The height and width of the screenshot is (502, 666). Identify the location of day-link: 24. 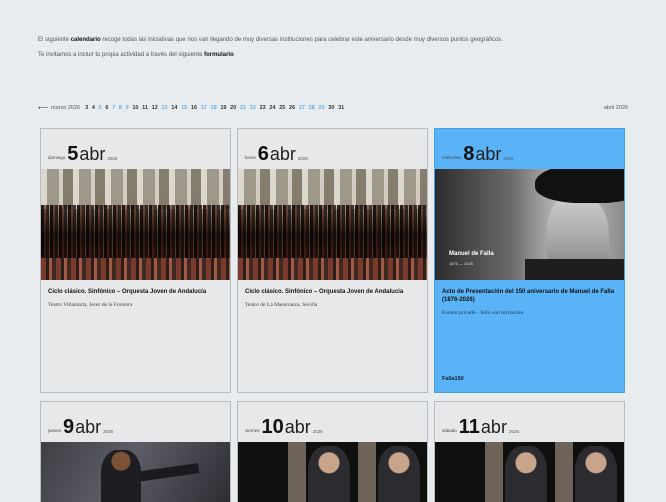
(272, 108).